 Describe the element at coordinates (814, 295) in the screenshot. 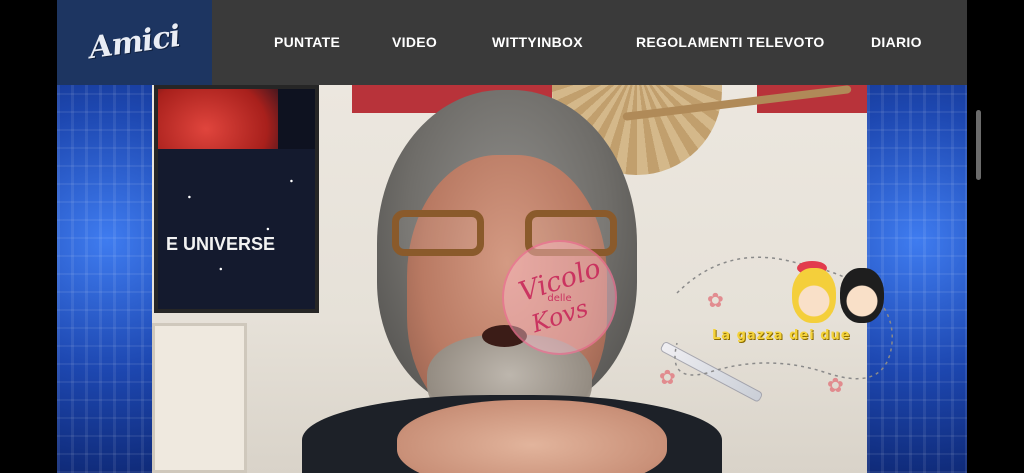

I see `blonde-doll-icon` at that location.